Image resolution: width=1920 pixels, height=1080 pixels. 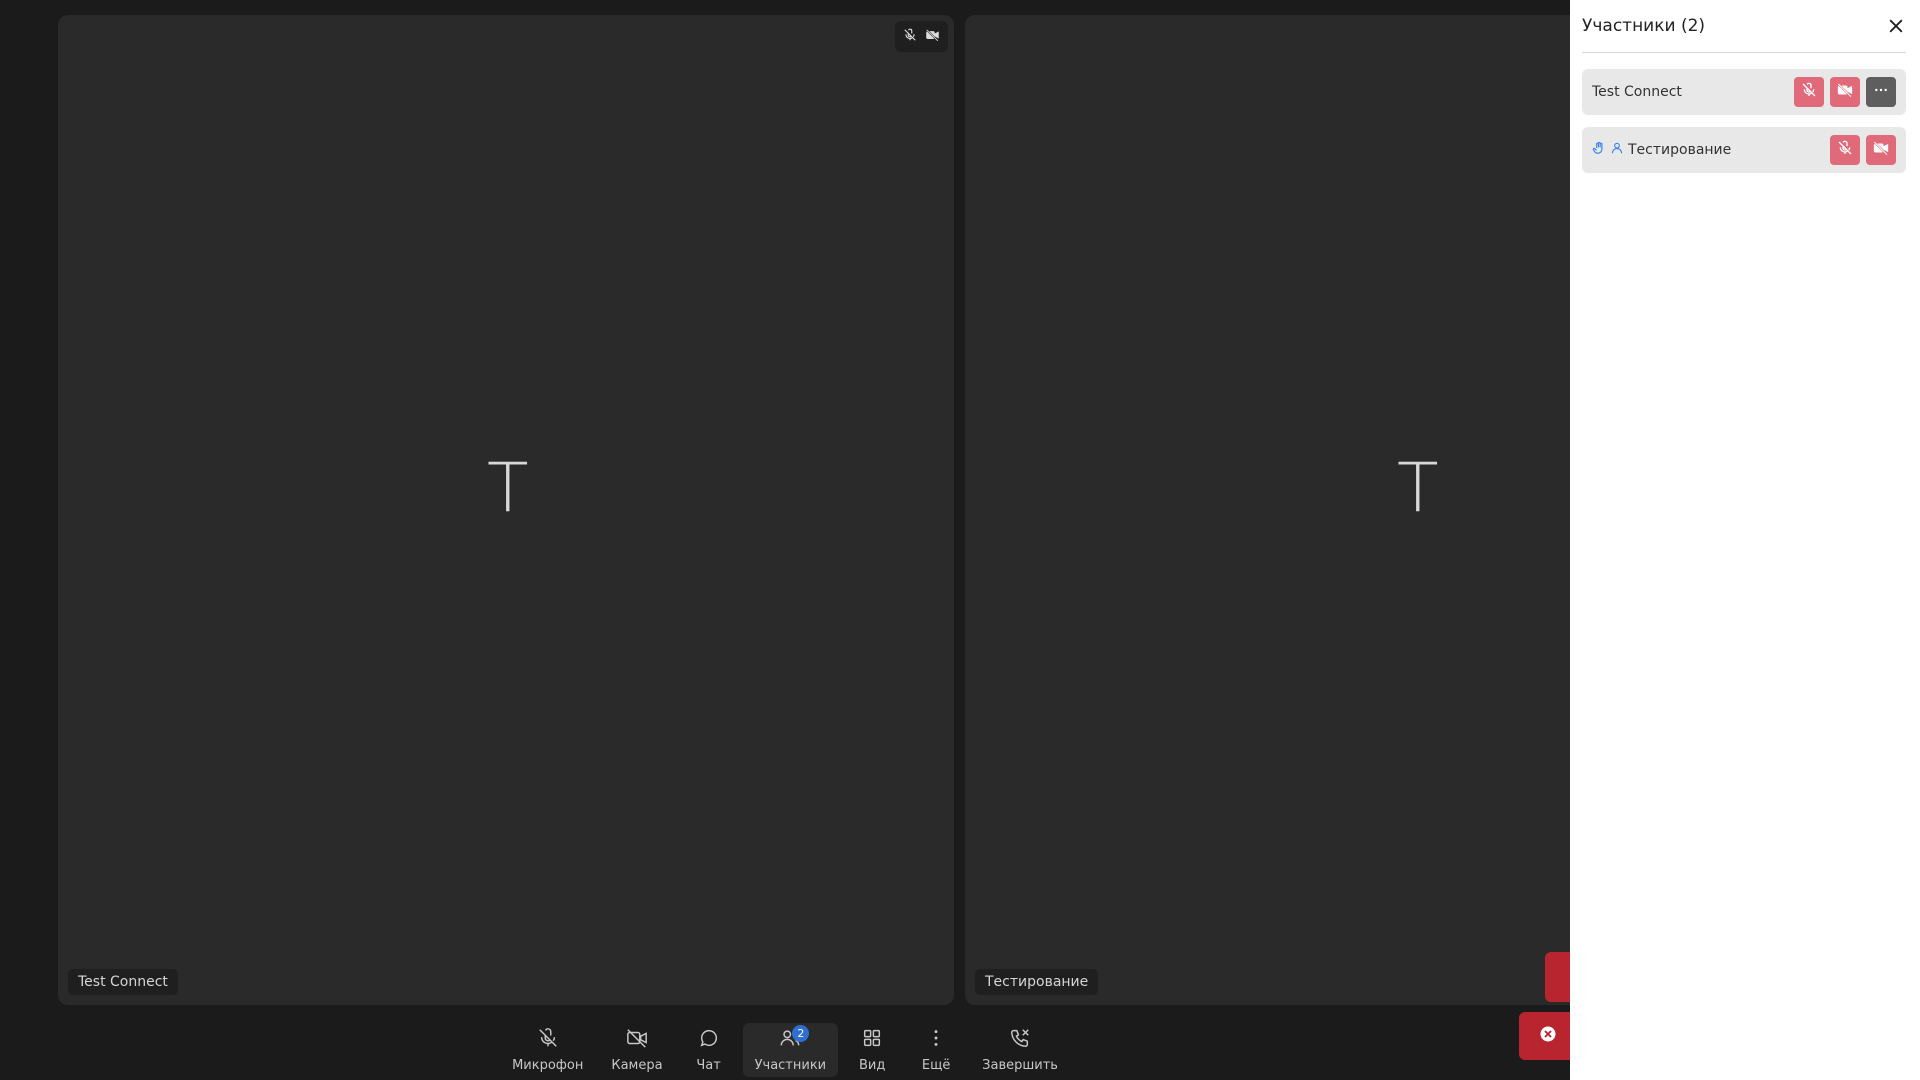 I want to click on camera-button: Камера, so click(x=636, y=1050).